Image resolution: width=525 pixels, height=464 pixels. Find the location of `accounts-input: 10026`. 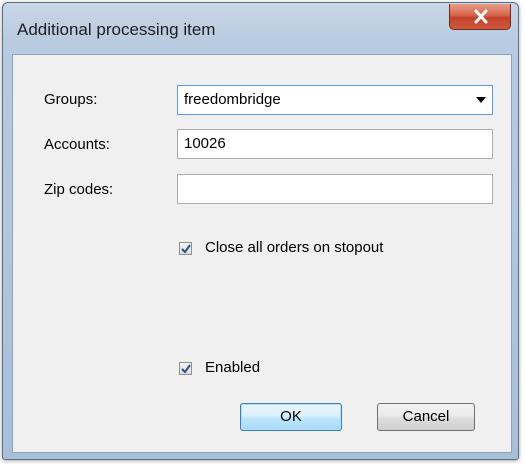

accounts-input: 10026 is located at coordinates (335, 144).